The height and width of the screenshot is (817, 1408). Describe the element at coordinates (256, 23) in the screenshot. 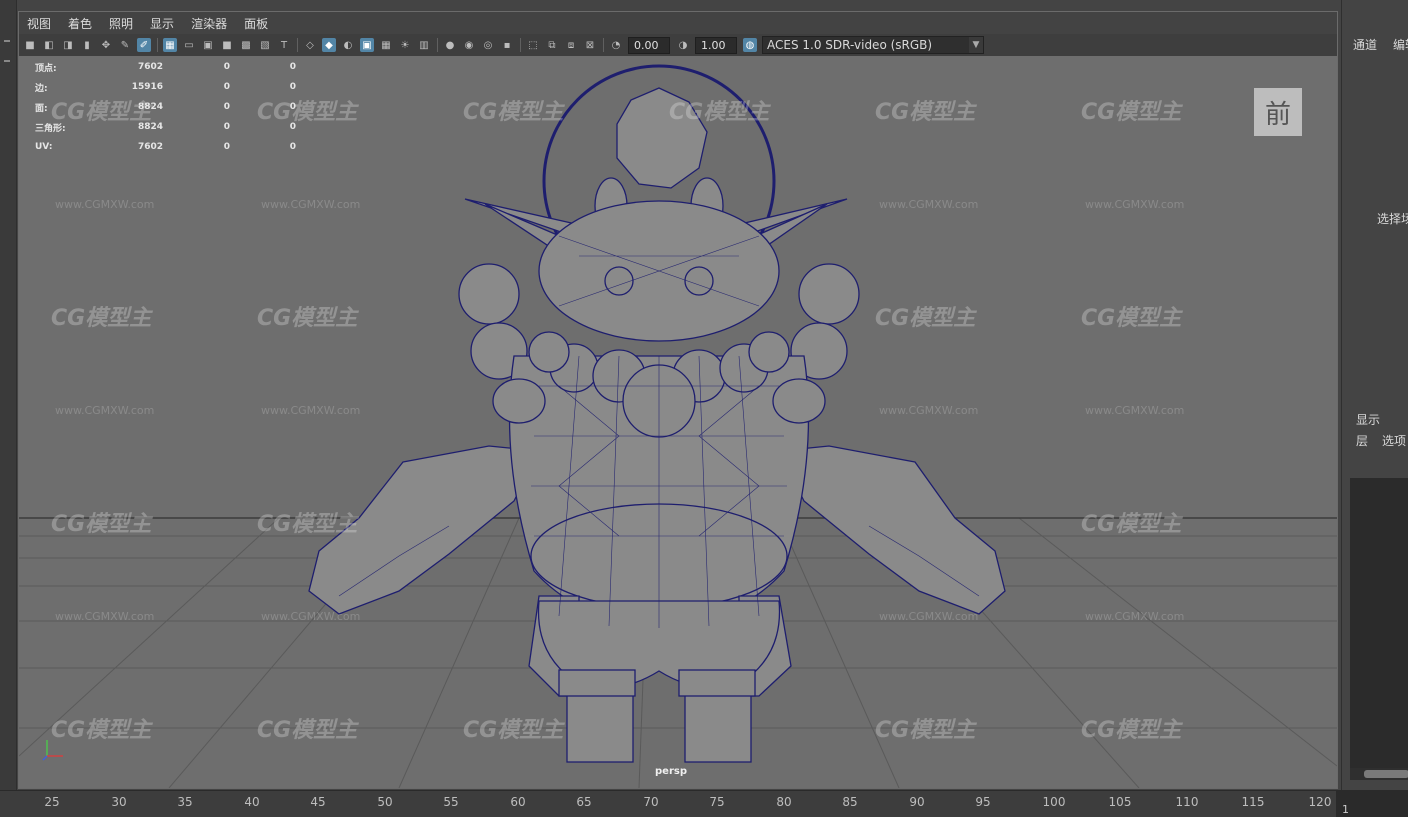

I see `menu-panels: 面板` at that location.